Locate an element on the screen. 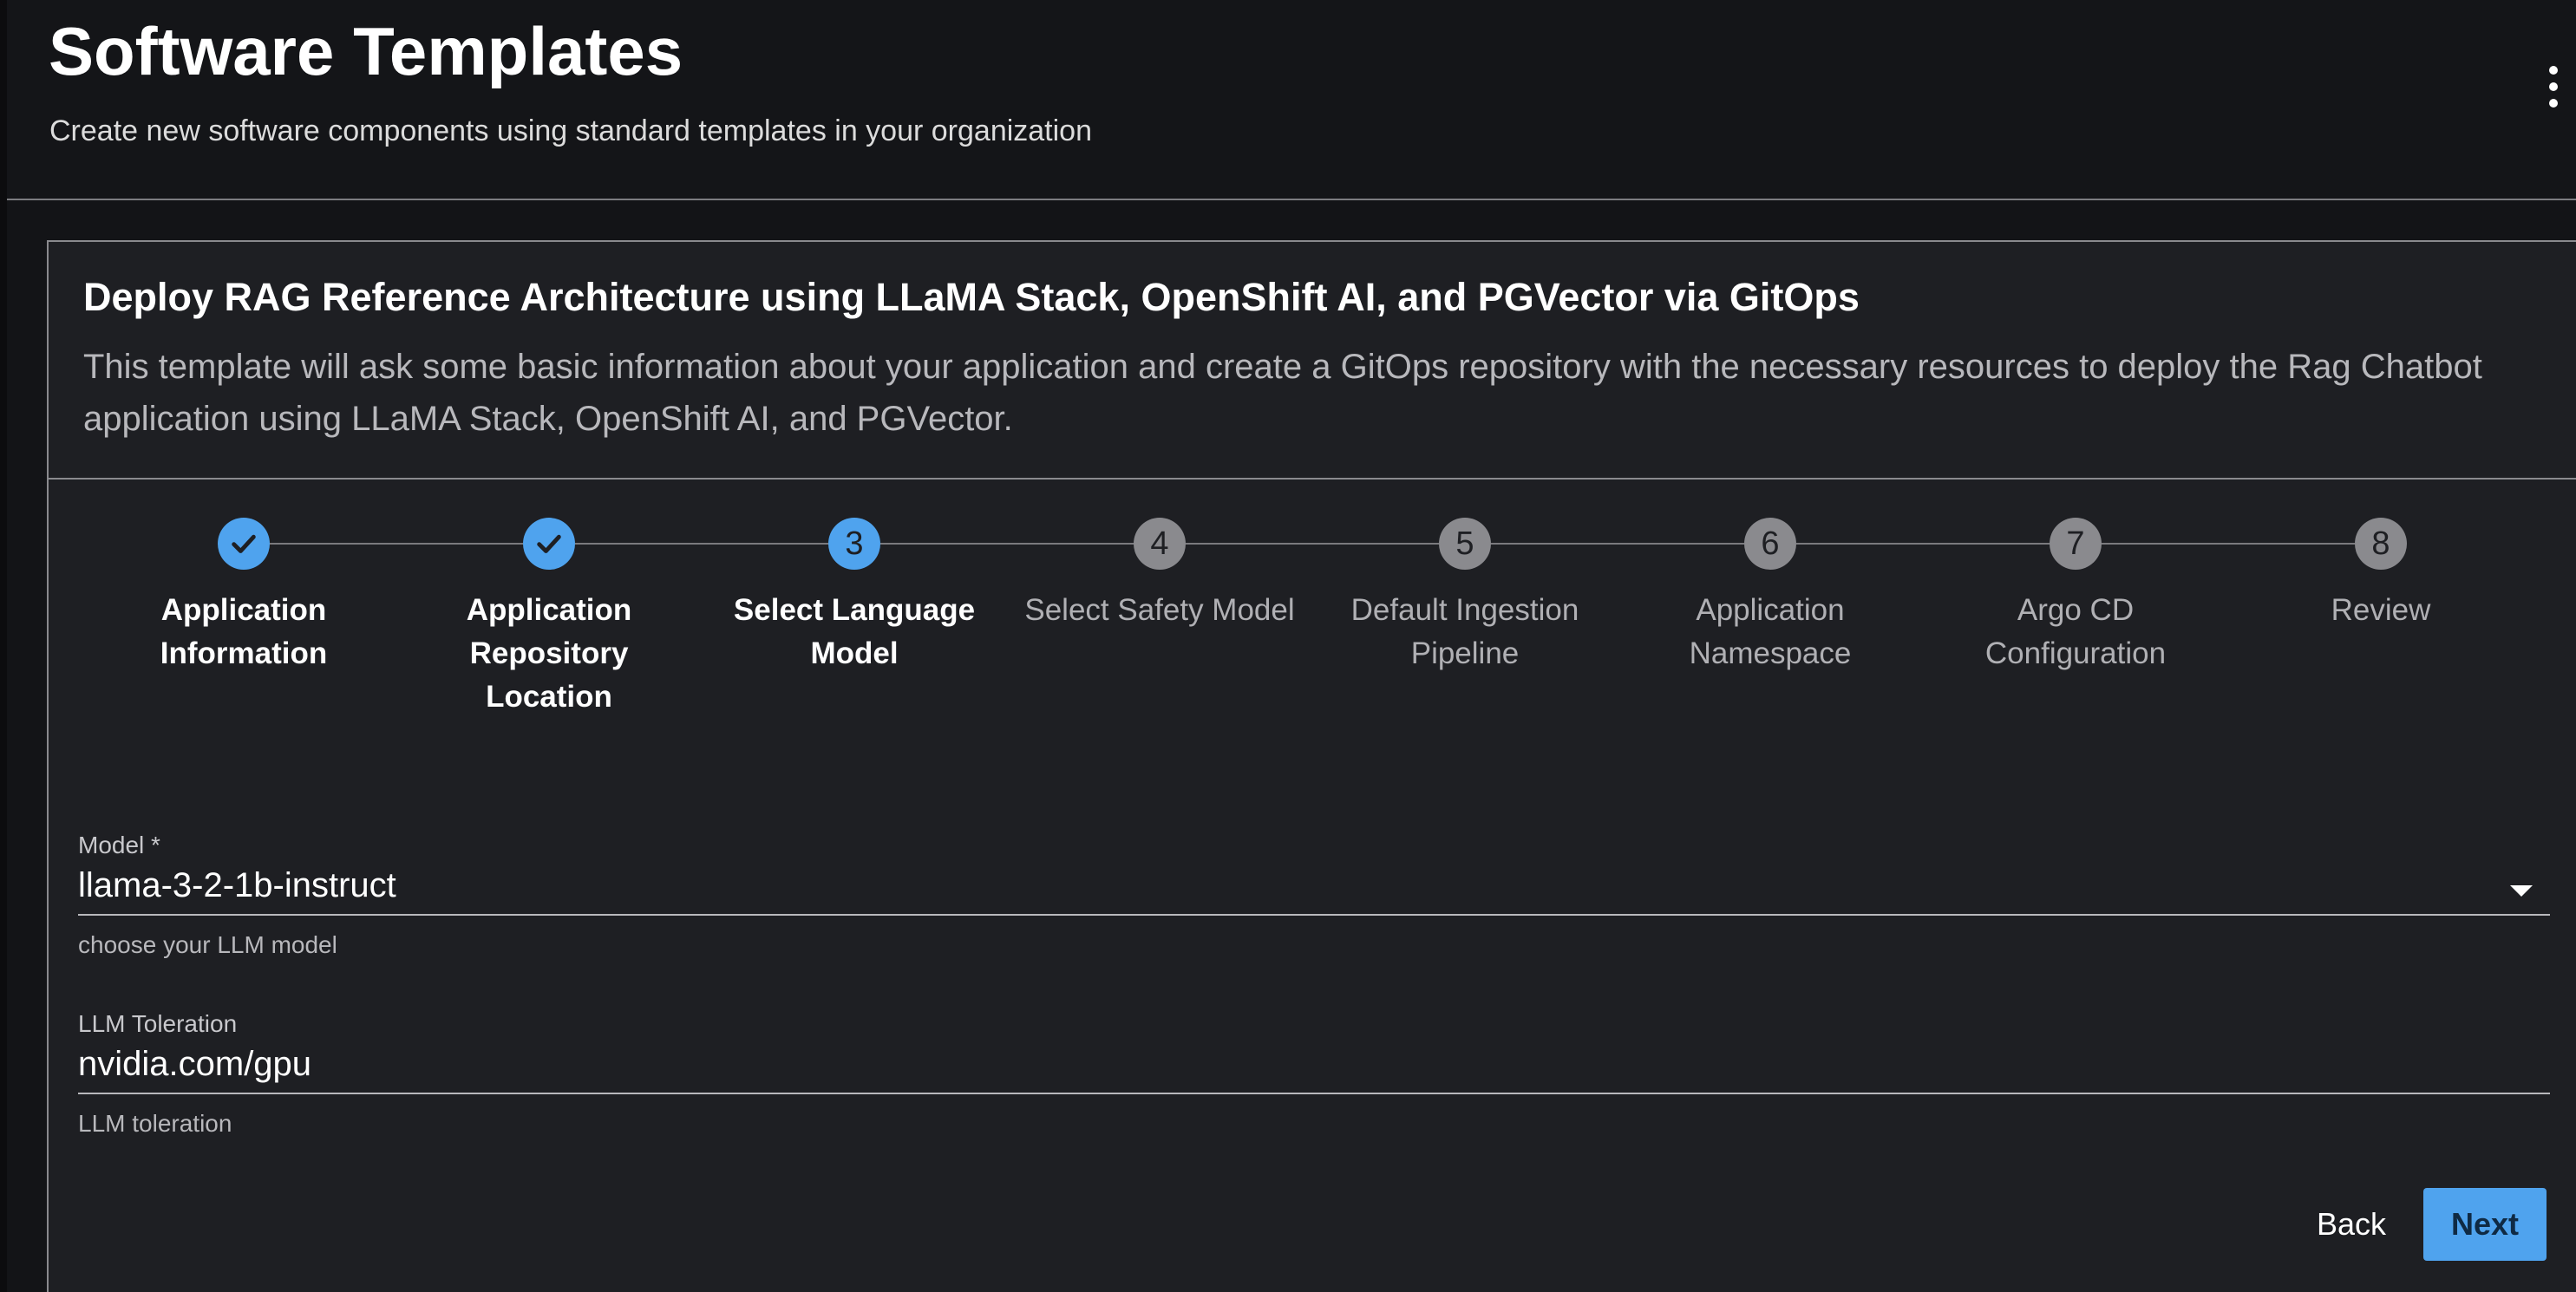  step-3: 3 Select Language Model is located at coordinates (854, 596).